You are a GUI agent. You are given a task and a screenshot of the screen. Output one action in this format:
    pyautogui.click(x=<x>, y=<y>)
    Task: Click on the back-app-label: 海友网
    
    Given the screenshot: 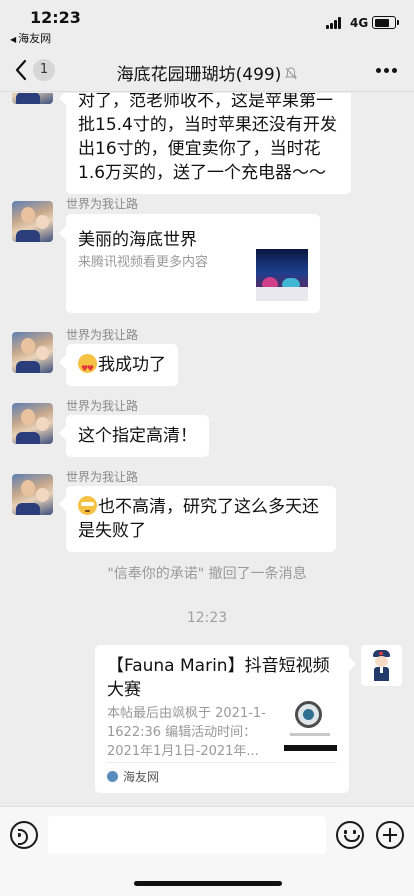 What is the action you would take?
    pyautogui.click(x=35, y=38)
    